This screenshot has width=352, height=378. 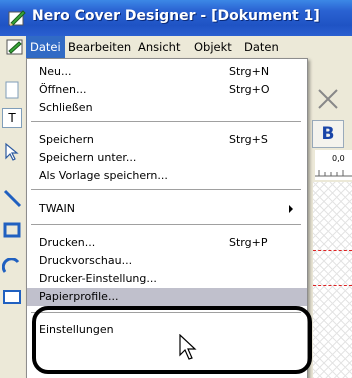 What do you see at coordinates (159, 47) in the screenshot?
I see `menu-ansicht: Ansicht` at bounding box center [159, 47].